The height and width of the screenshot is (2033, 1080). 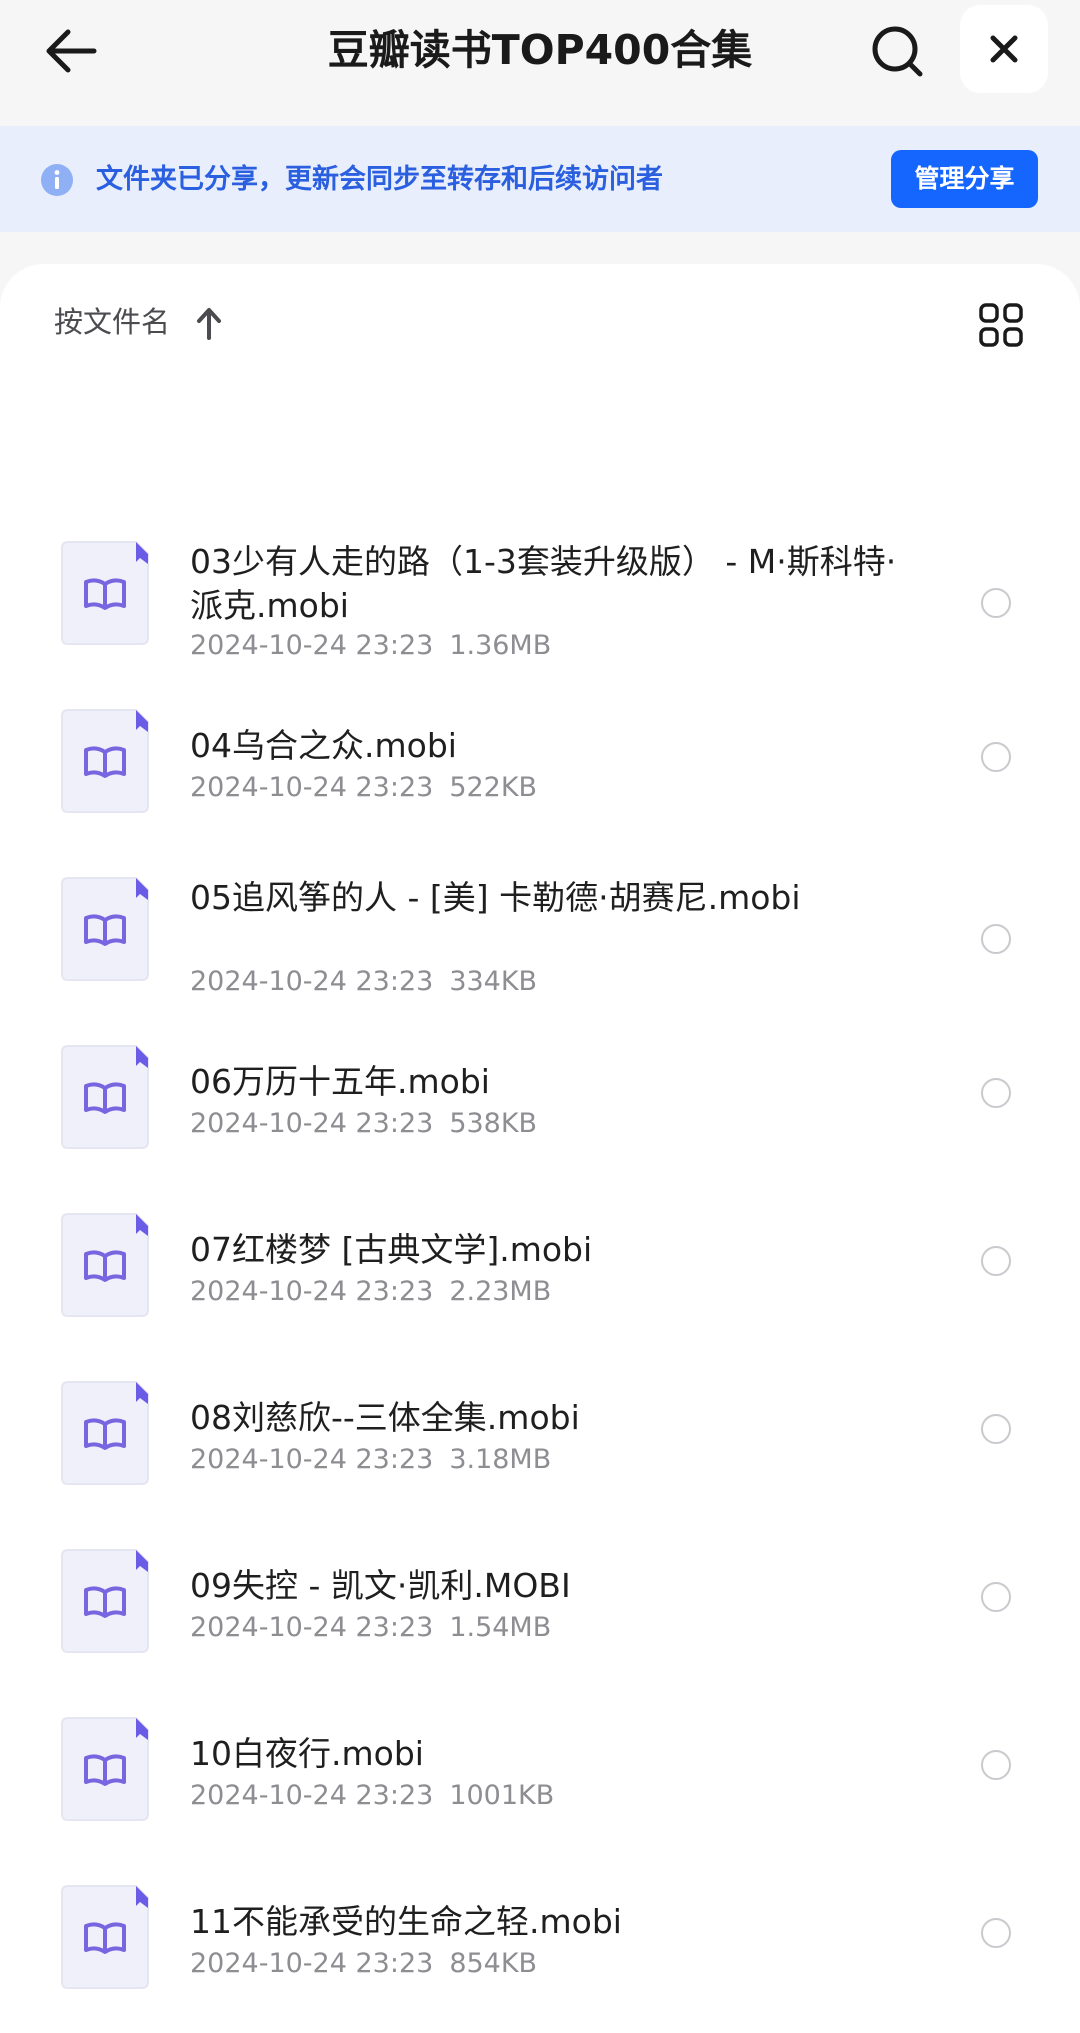 I want to click on search-icon, so click(x=897, y=51).